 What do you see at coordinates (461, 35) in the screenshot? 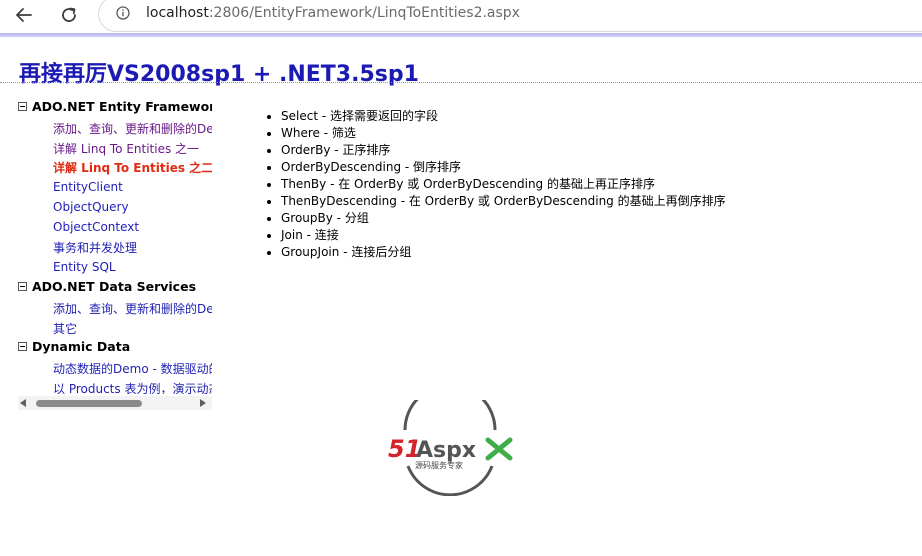
I see `page-accent-bar` at bounding box center [461, 35].